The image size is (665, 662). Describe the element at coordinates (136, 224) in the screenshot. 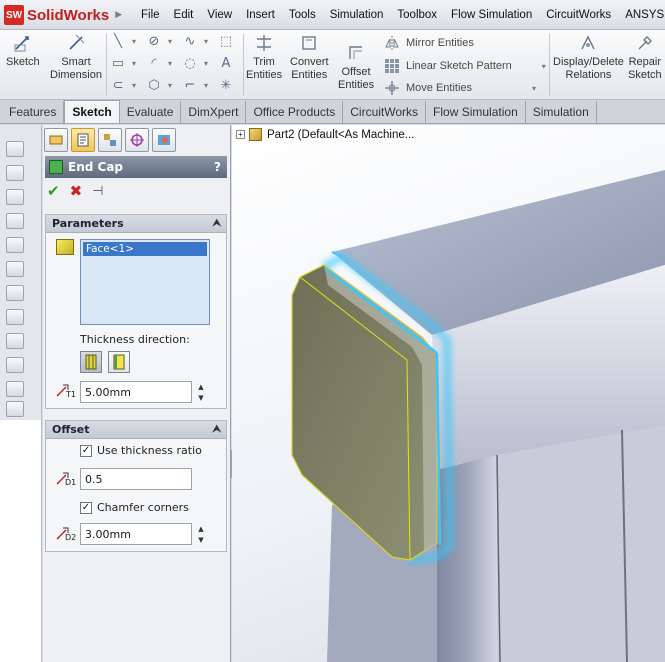

I see `parameters-header: Parameters ⮝` at that location.